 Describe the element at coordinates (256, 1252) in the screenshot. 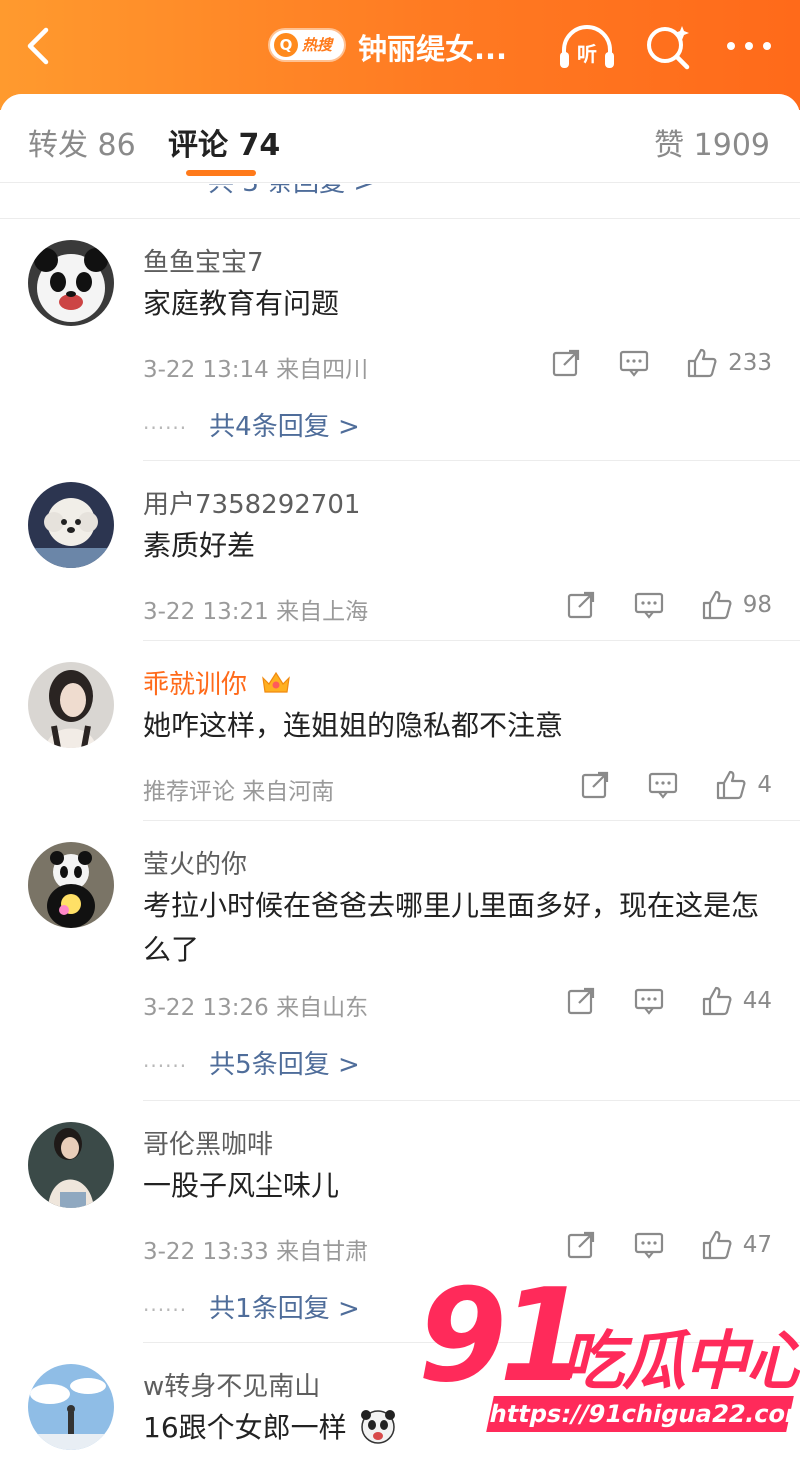

I see `comment-meta: 3-22 13:33 来自甘肃` at that location.